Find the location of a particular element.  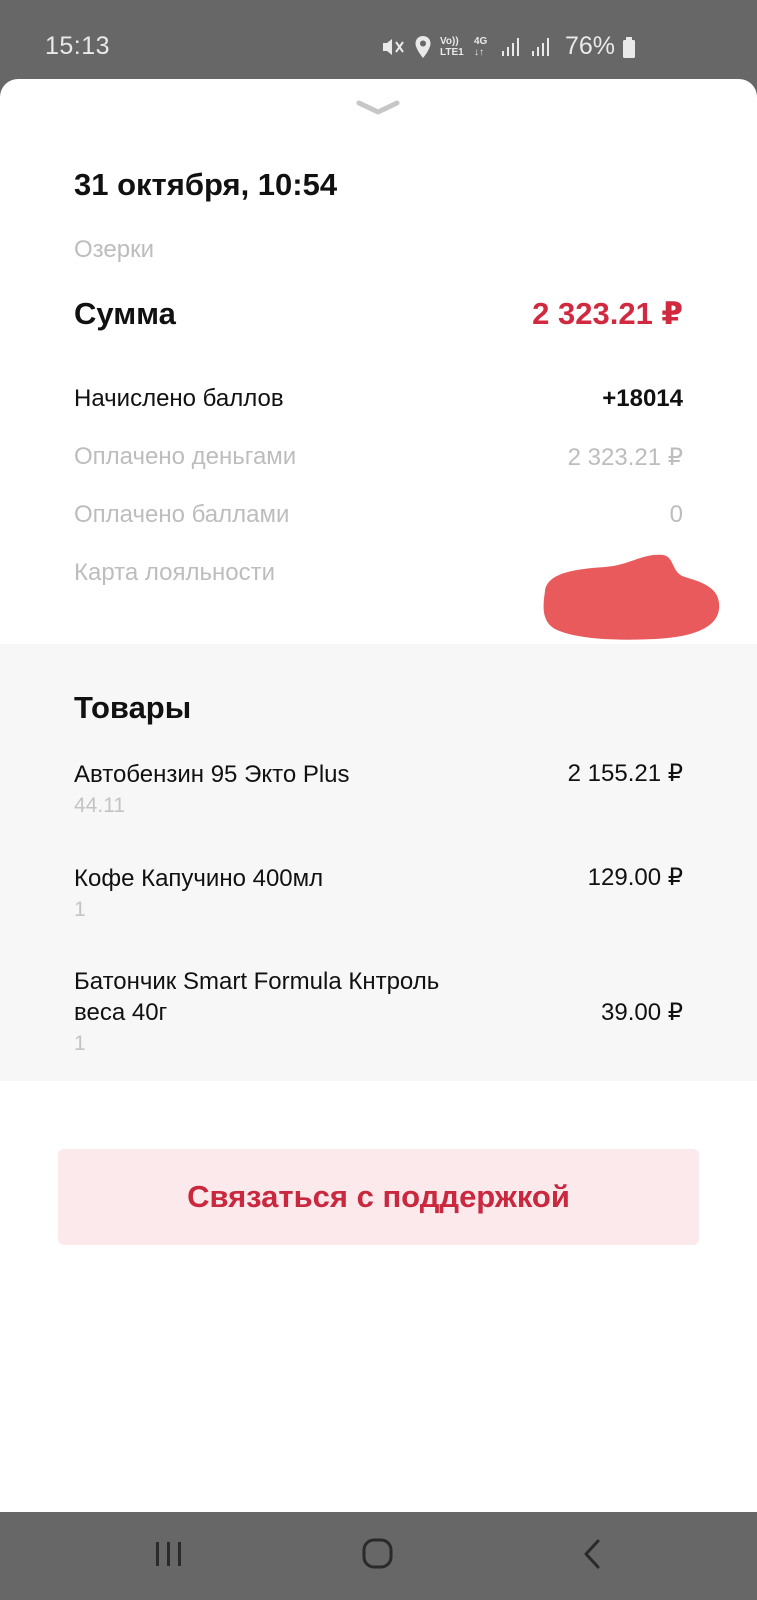

battery-percent: 76% is located at coordinates (590, 46).